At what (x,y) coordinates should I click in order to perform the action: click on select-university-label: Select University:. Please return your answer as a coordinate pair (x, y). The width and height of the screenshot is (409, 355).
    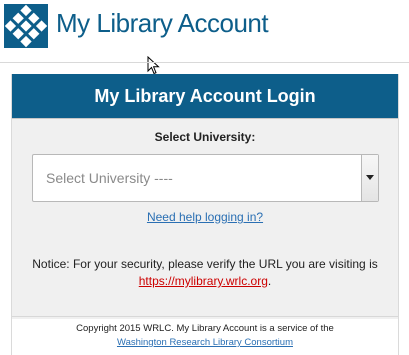
    Looking at the image, I should click on (205, 137).